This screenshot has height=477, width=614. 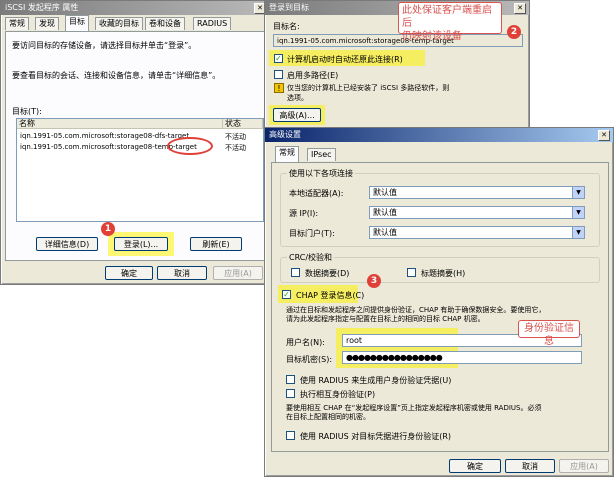 What do you see at coordinates (27, 111) in the screenshot?
I see `targets-label: 目标(T):` at bounding box center [27, 111].